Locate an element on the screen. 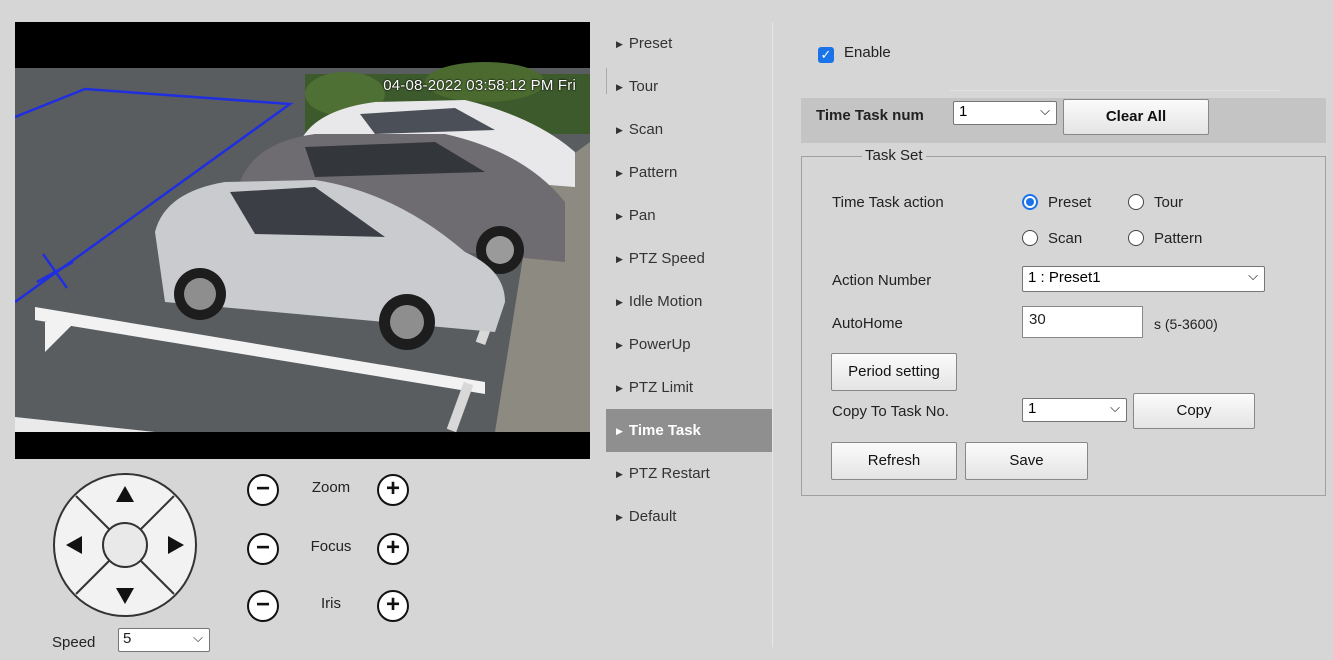  iris-control: − Iris + is located at coordinates (332, 606).